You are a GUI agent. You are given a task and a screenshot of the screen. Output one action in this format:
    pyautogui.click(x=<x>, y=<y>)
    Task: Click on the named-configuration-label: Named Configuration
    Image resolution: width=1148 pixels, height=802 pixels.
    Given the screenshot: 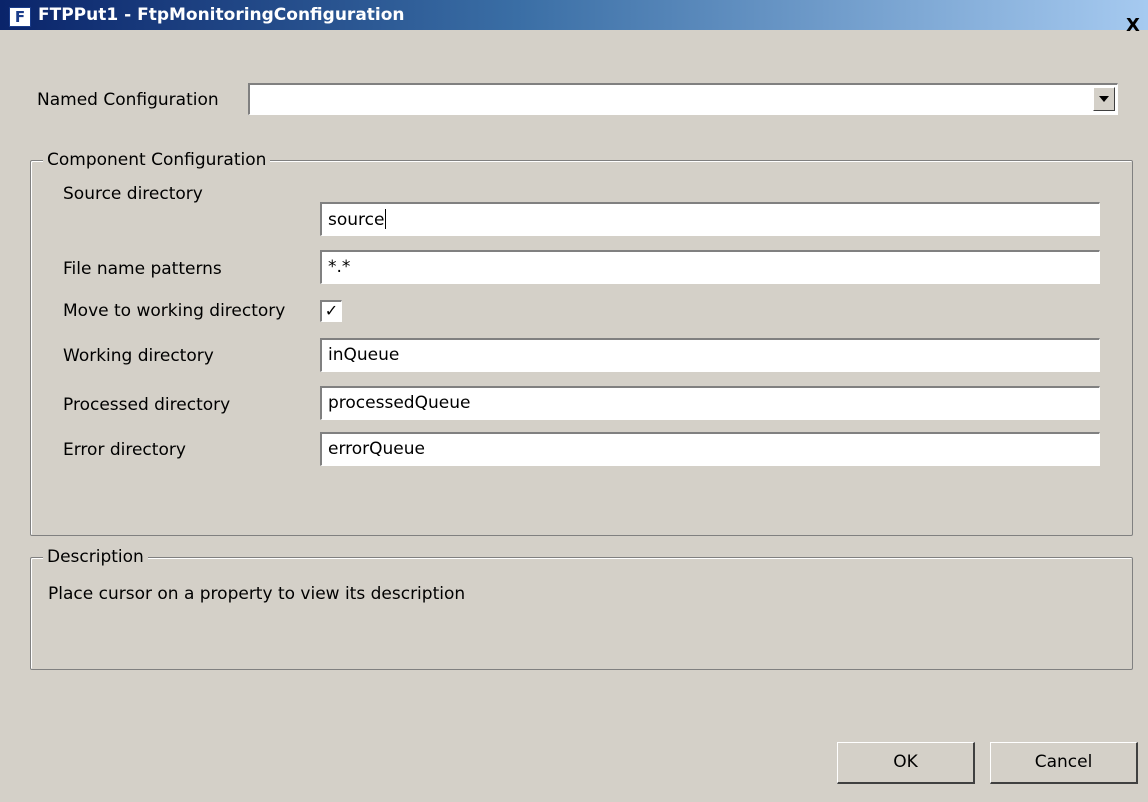 What is the action you would take?
    pyautogui.click(x=128, y=100)
    